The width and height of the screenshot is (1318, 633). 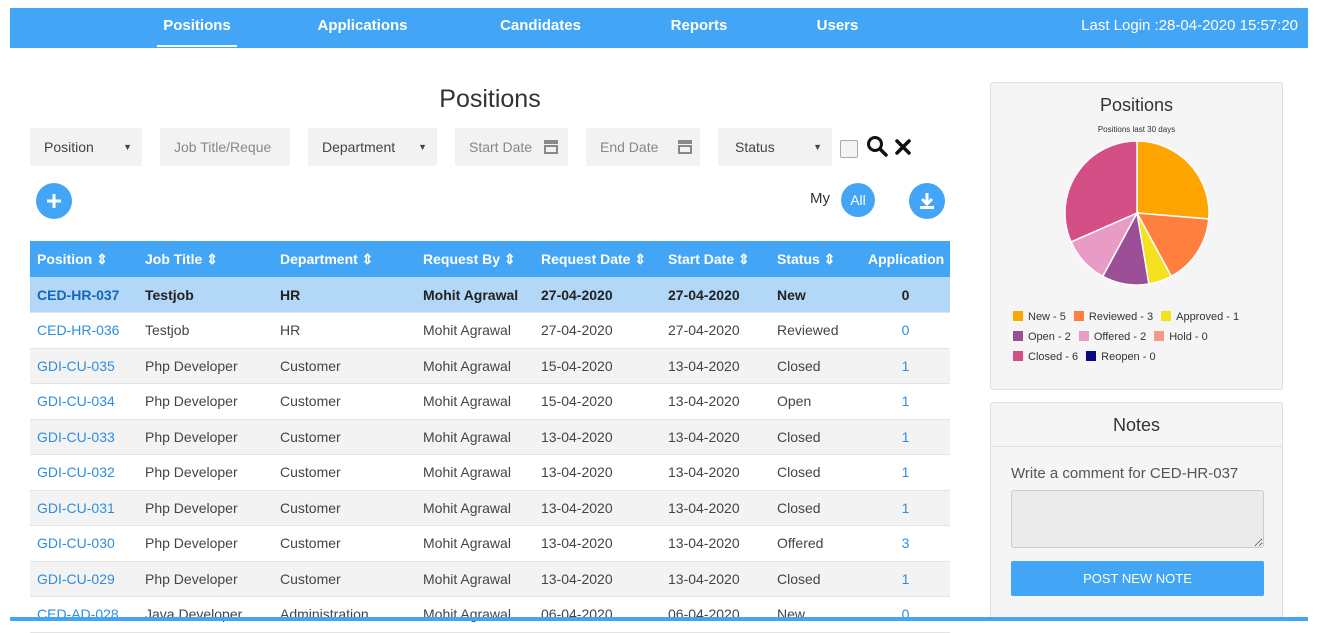 I want to click on cell-position: CED-AD-028, so click(x=84, y=614).